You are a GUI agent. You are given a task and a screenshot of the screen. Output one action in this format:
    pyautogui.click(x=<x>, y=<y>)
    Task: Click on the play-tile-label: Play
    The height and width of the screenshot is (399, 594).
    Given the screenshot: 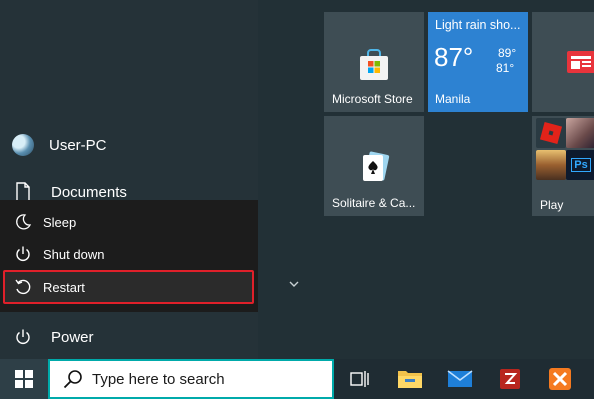 What is the action you would take?
    pyautogui.click(x=552, y=205)
    